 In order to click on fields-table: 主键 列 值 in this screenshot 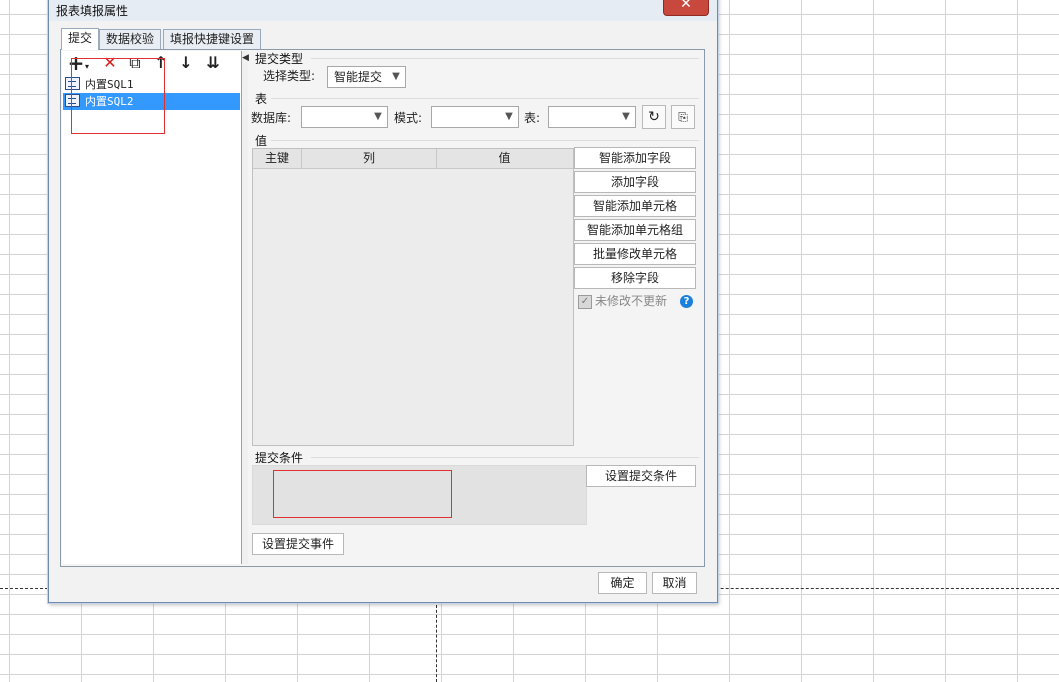, I will do `click(413, 297)`.